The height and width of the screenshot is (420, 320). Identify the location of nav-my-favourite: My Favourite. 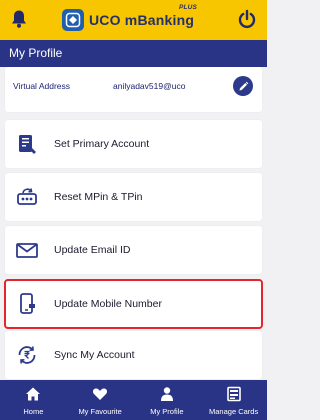
(100, 400).